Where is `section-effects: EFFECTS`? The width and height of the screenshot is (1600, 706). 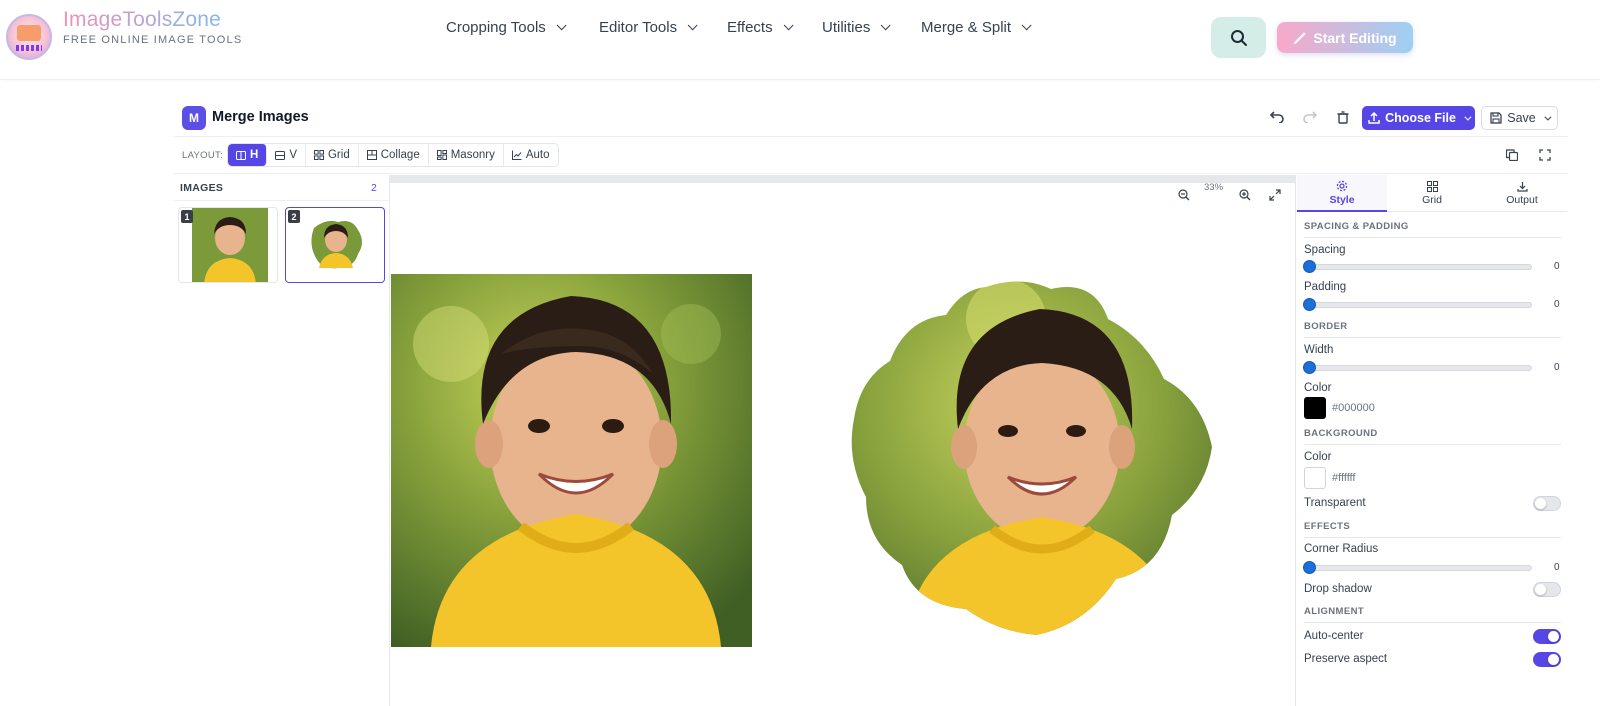 section-effects: EFFECTS is located at coordinates (1327, 526).